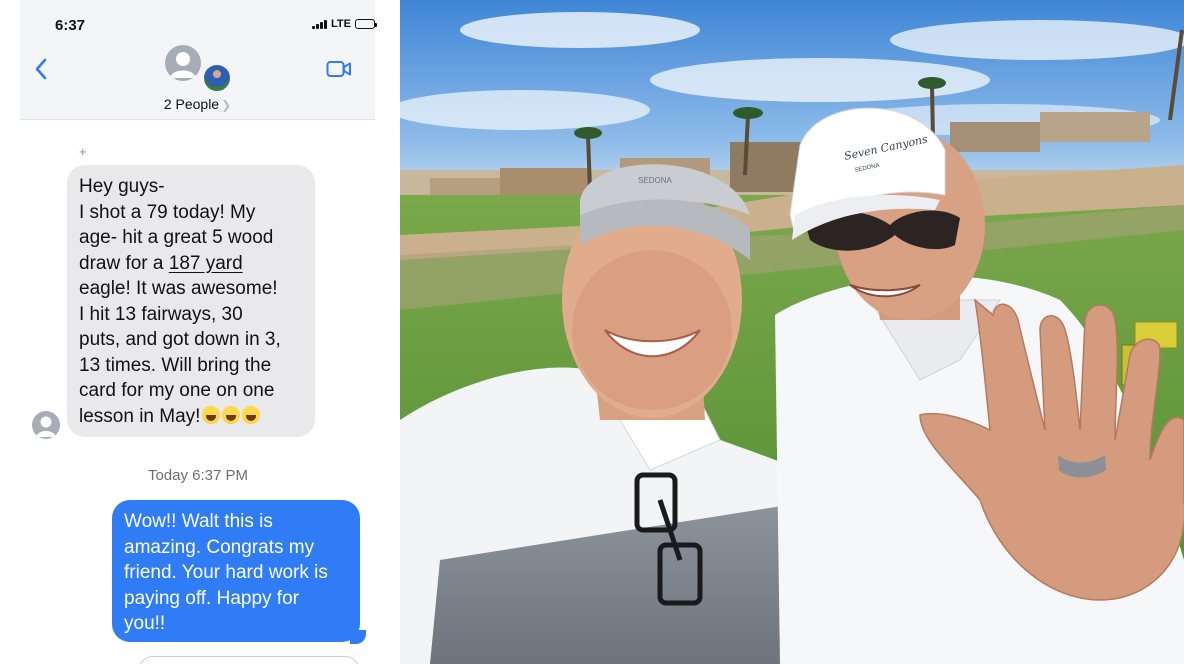 The image size is (1184, 664). I want to click on message-line: lesson in May!, so click(191, 417).